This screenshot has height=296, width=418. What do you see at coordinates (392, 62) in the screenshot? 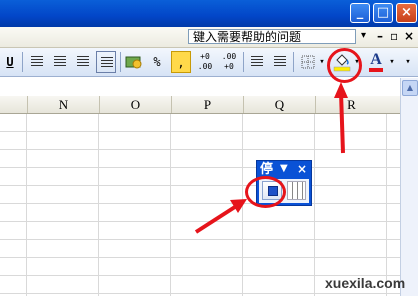
I see `font-color-dropdown: ▾` at bounding box center [392, 62].